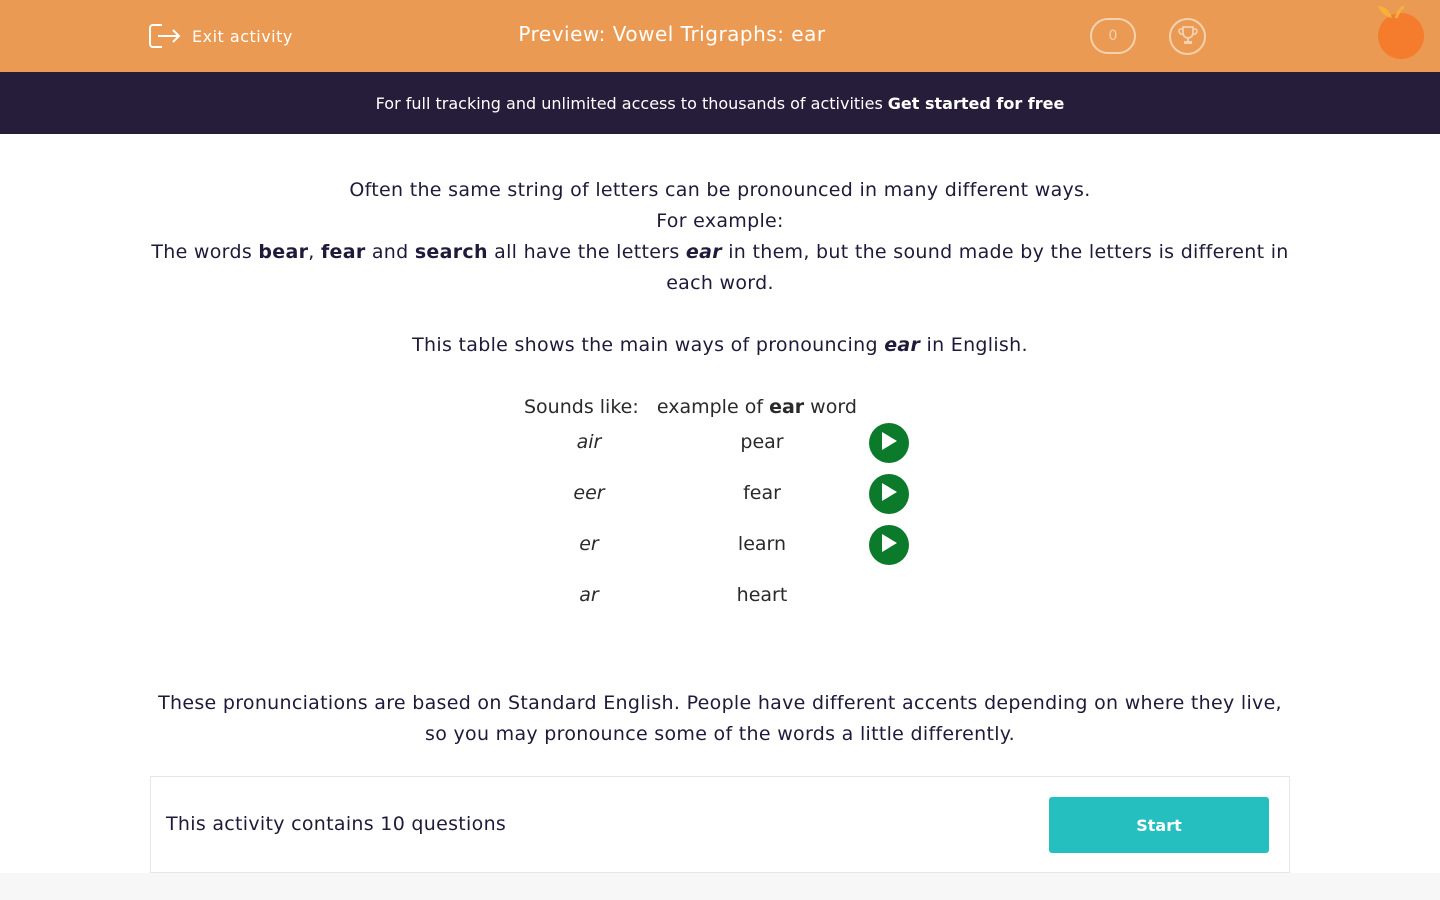  Describe the element at coordinates (762, 493) in the screenshot. I see `word-cell: fear` at that location.